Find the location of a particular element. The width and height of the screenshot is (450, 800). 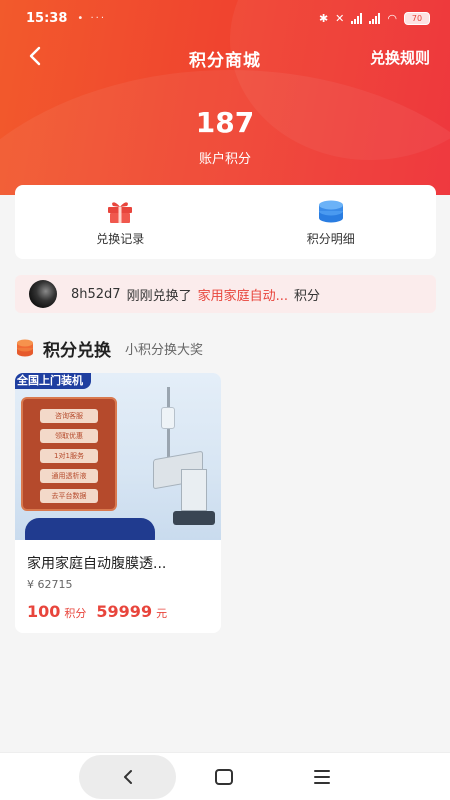

image-tag: 1对1服务 is located at coordinates (69, 456).